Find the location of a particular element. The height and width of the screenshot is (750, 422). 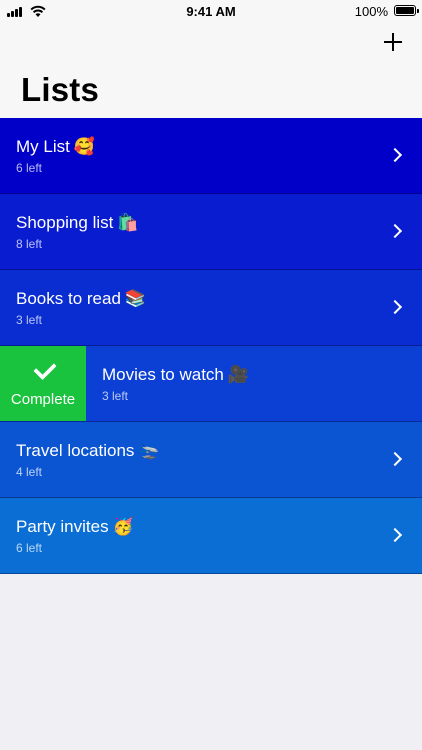

smiling-face-hearts-icon: 🥰 is located at coordinates (84, 146).